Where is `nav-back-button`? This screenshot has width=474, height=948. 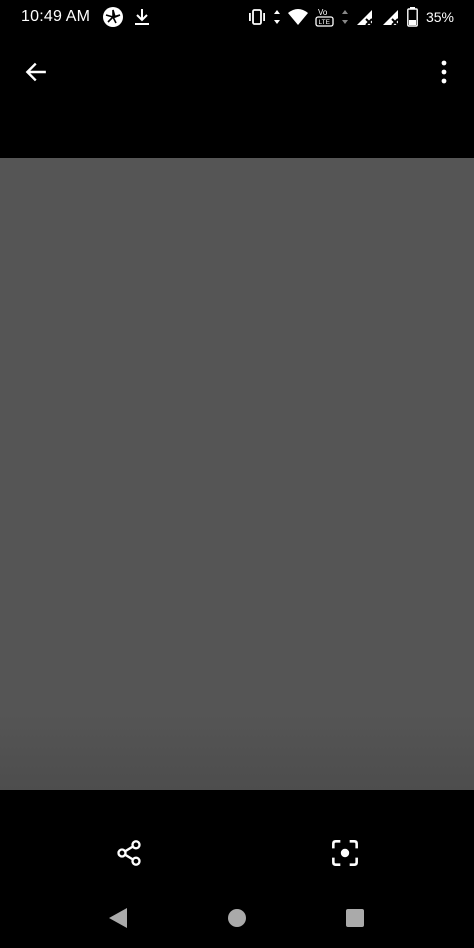 nav-back-button is located at coordinates (118, 918).